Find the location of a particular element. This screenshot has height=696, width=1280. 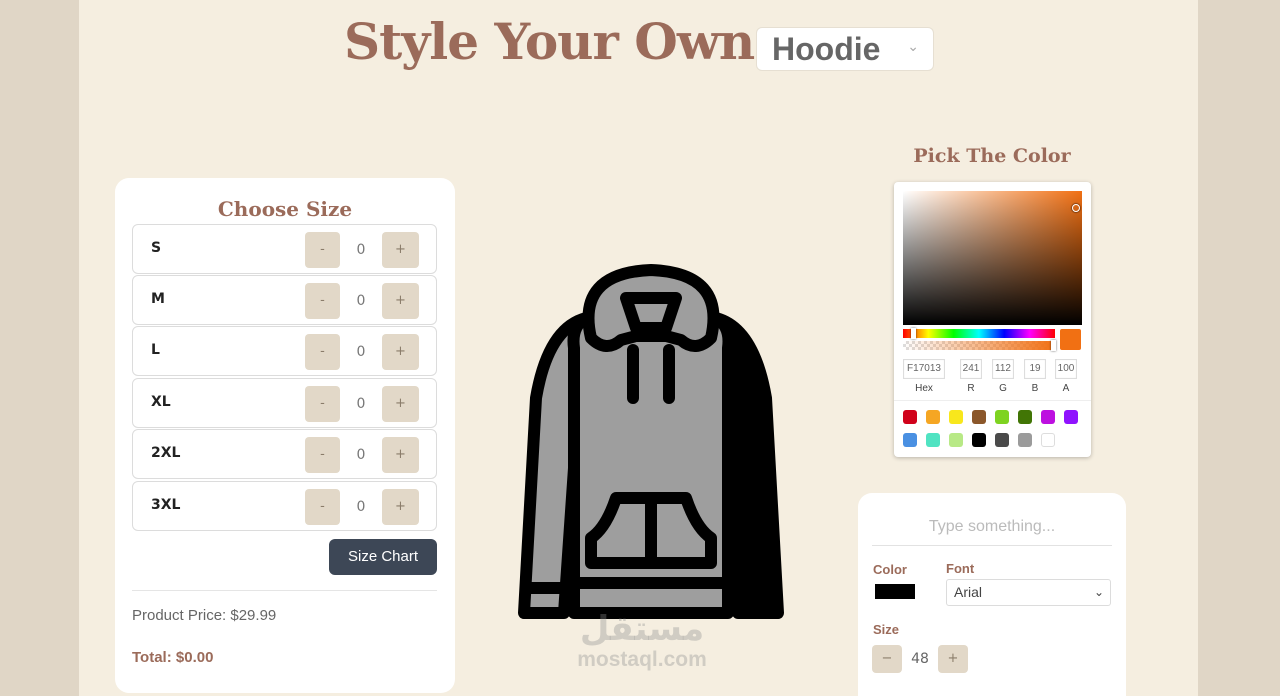

font-value: Arial is located at coordinates (968, 592).